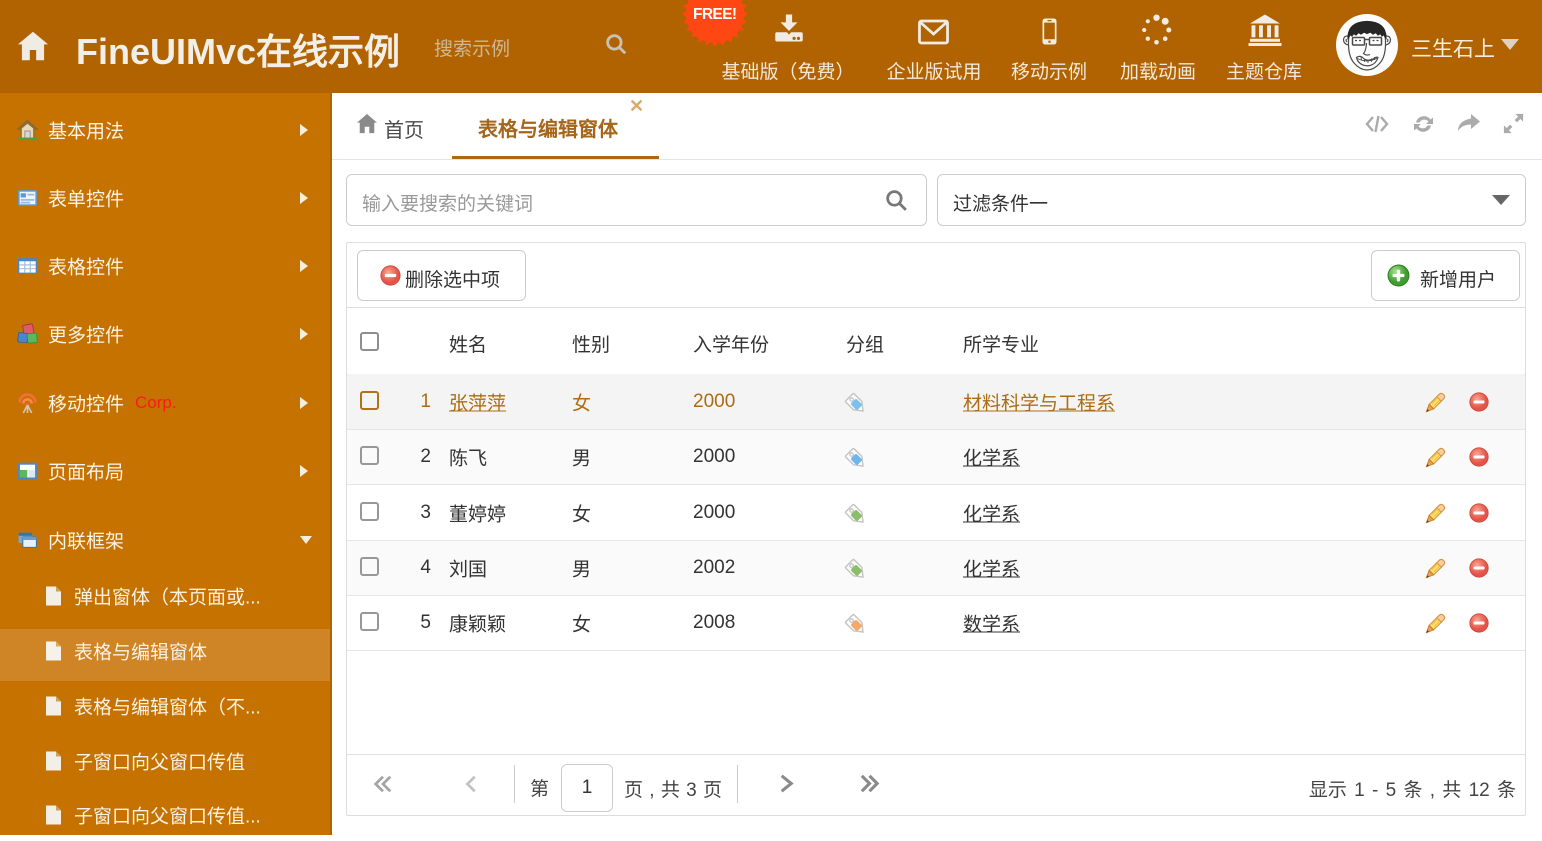 The image size is (1542, 841). I want to click on svg-text: FREE!, so click(715, 14).